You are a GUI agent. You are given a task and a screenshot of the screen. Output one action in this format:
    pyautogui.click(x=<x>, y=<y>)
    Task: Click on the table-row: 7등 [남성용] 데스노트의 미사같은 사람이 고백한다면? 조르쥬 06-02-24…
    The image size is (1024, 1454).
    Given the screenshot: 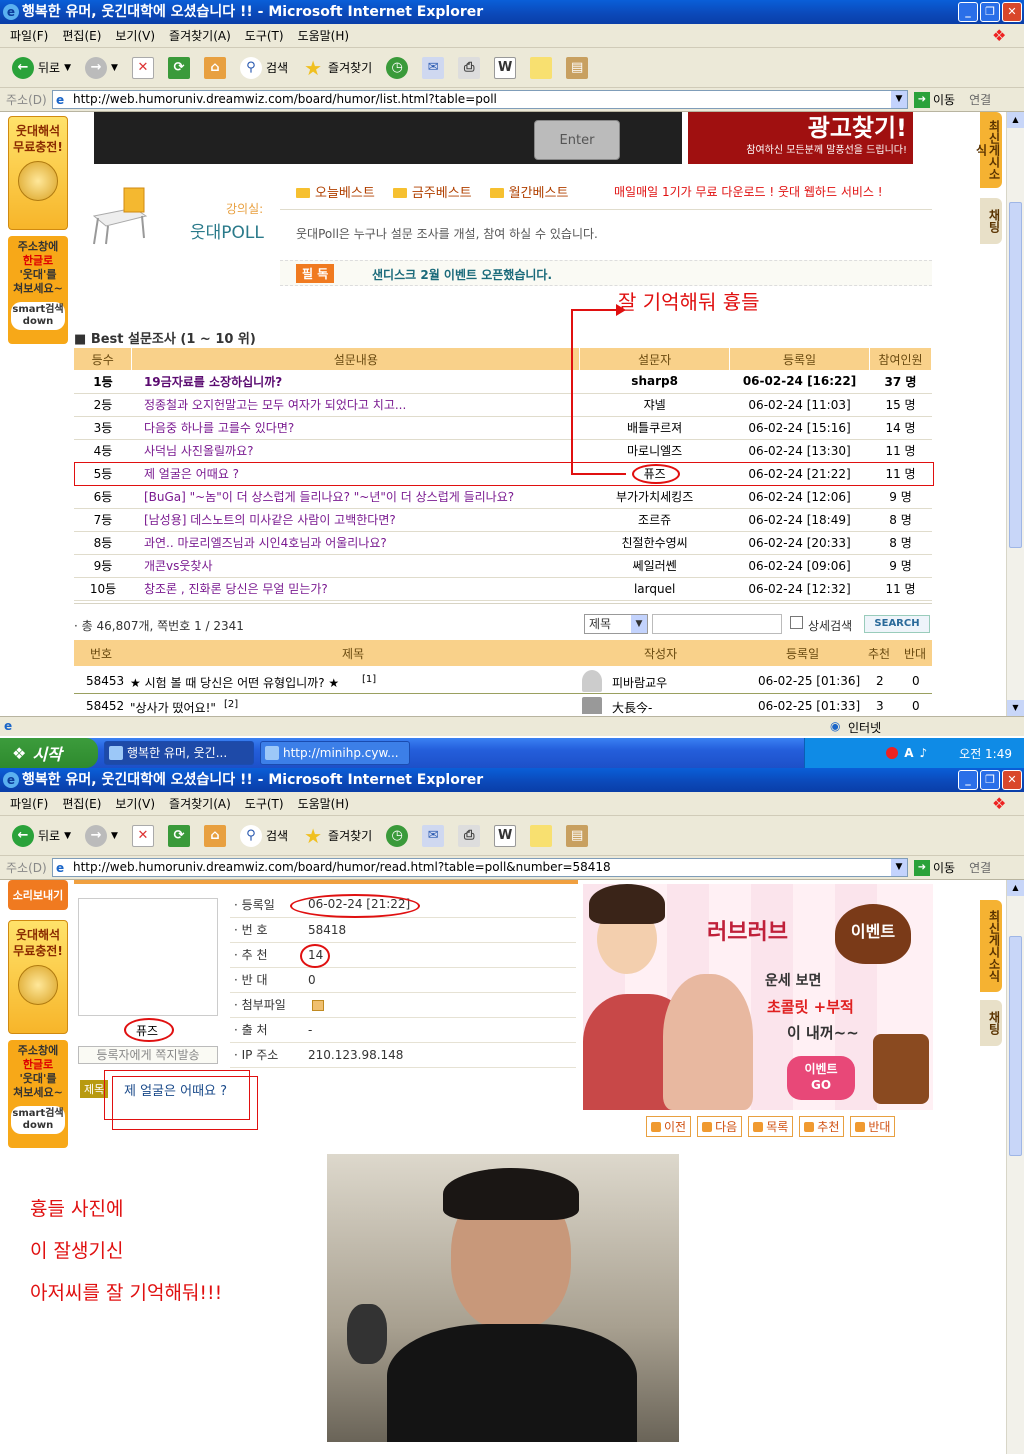 What is the action you would take?
    pyautogui.click(x=503, y=520)
    